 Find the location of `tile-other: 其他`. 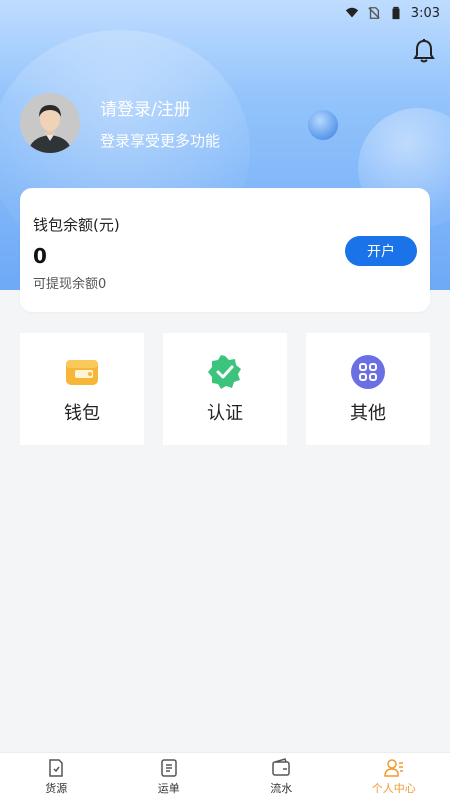

tile-other: 其他 is located at coordinates (368, 389).